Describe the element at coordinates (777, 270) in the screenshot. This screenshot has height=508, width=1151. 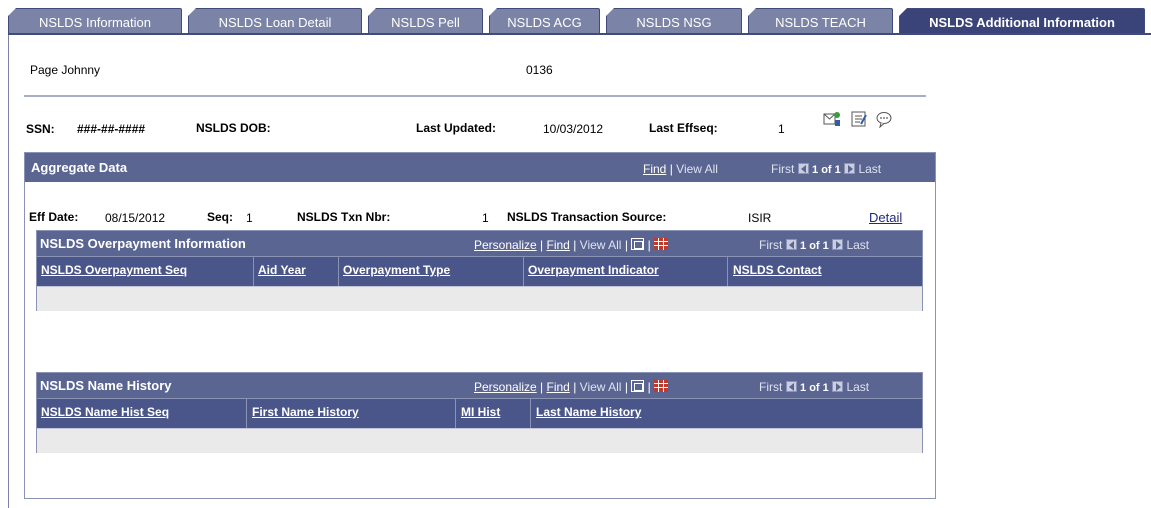
I see `col-nslds-contact: NSLDS Contact` at that location.